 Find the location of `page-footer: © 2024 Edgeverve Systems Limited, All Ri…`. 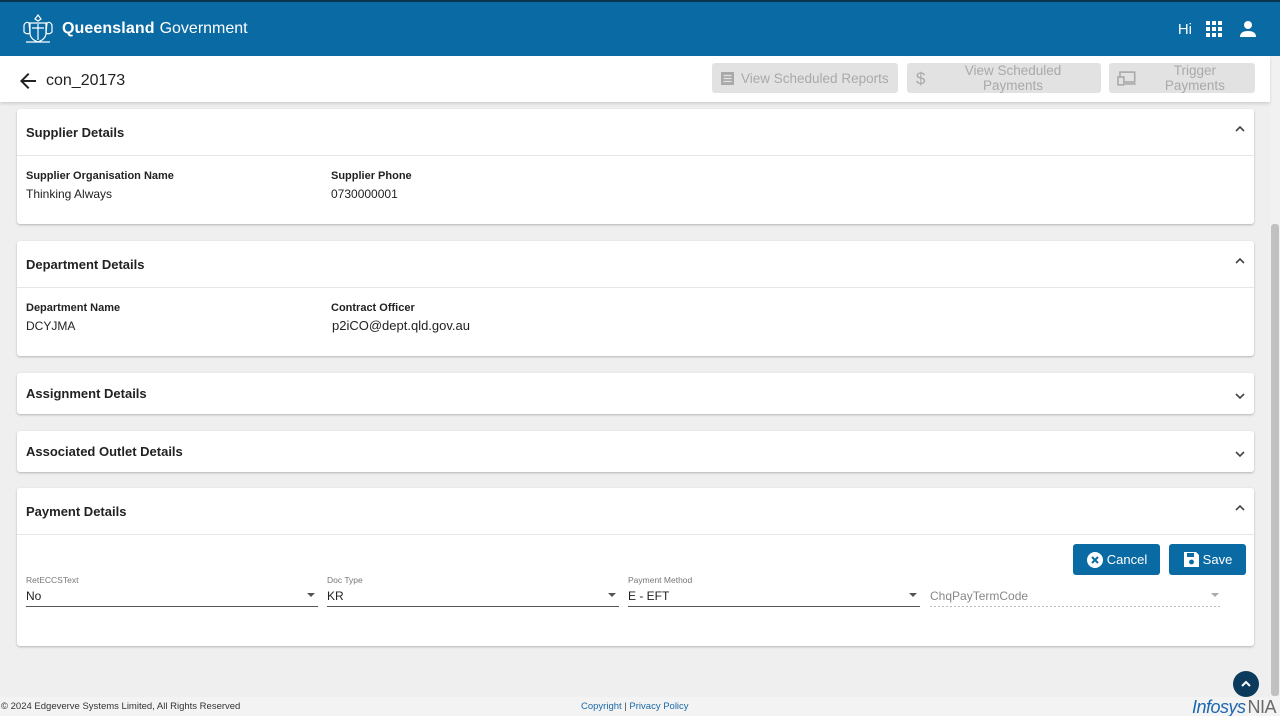

page-footer: © 2024 Edgeverve Systems Limited, All Ri… is located at coordinates (640, 706).